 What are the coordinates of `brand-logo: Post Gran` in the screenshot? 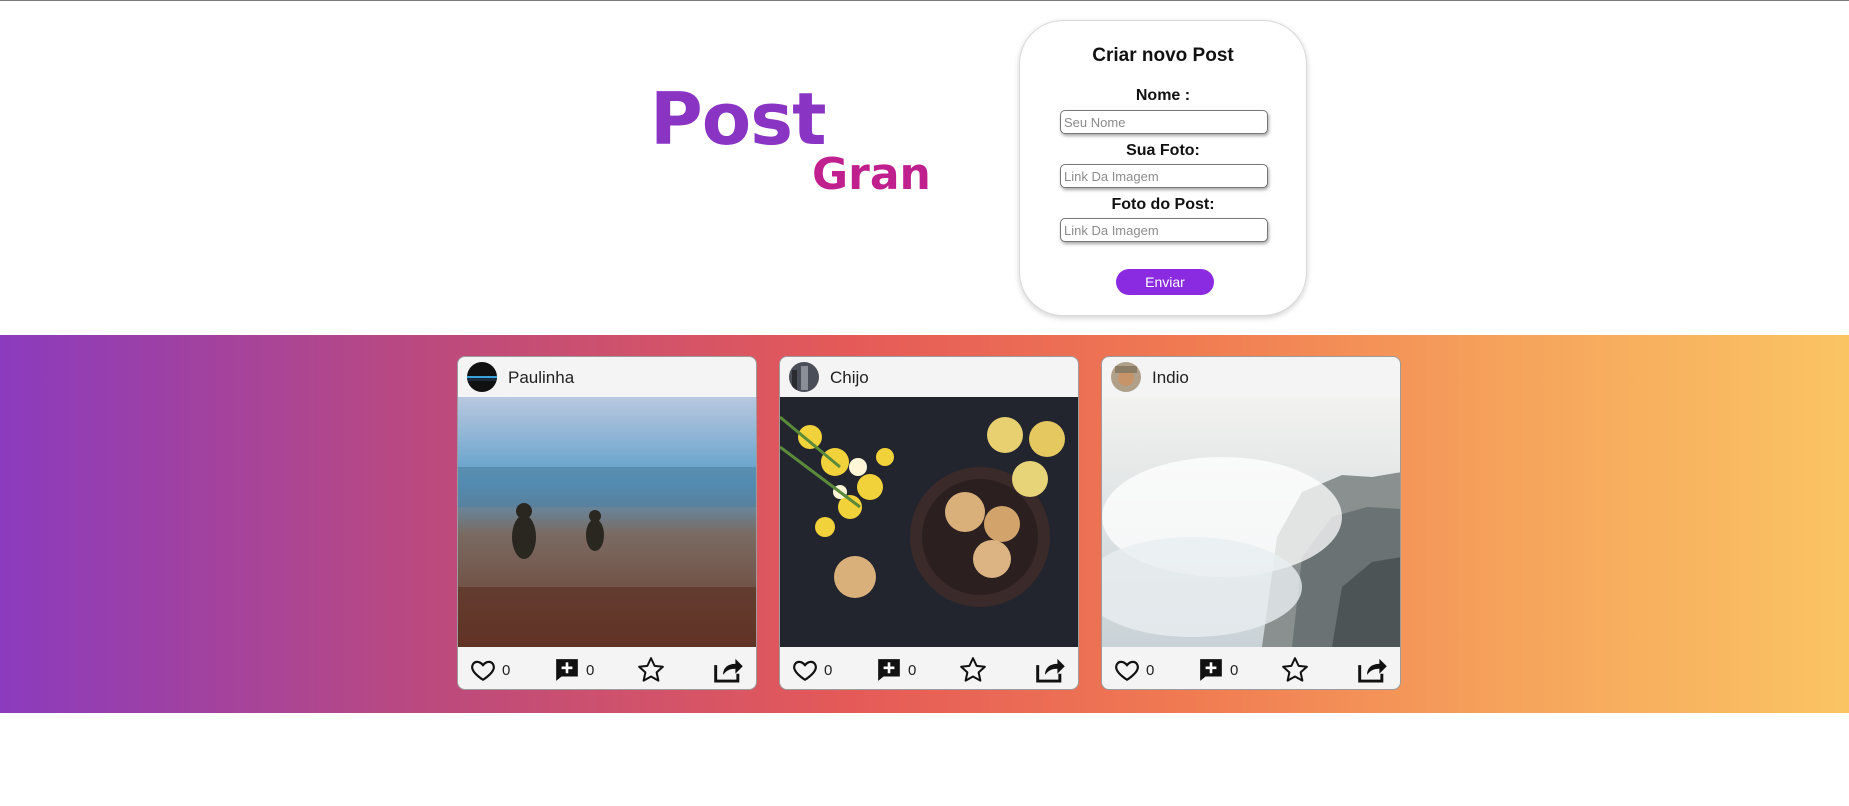 It's located at (790, 145).